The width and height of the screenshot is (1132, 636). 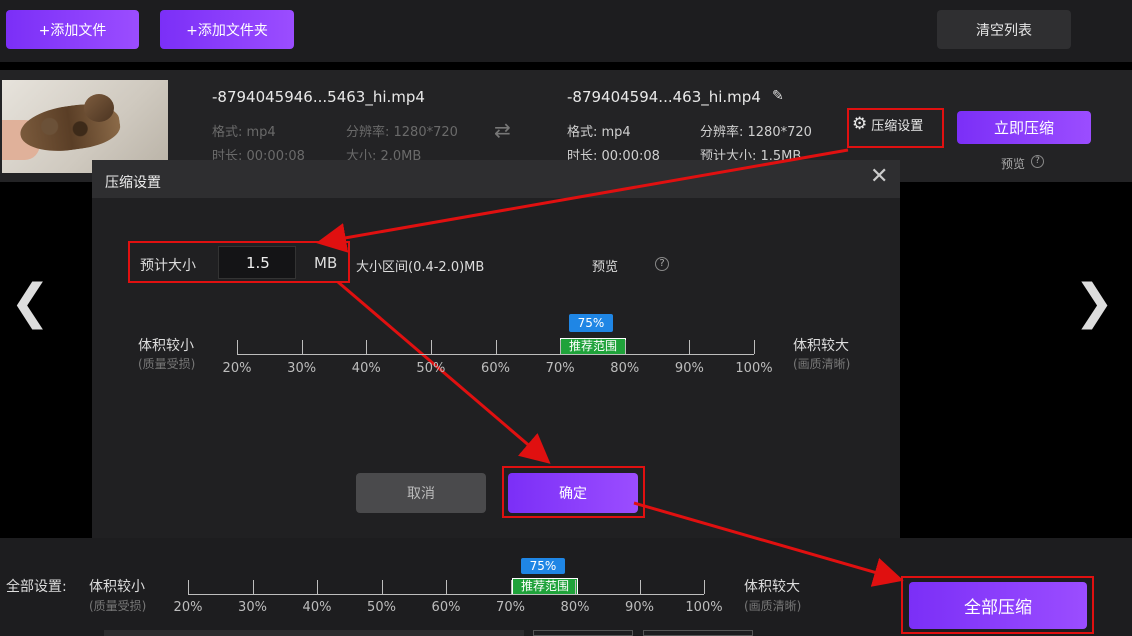 I want to click on global-slider-tick-label: 70%, so click(x=510, y=607).